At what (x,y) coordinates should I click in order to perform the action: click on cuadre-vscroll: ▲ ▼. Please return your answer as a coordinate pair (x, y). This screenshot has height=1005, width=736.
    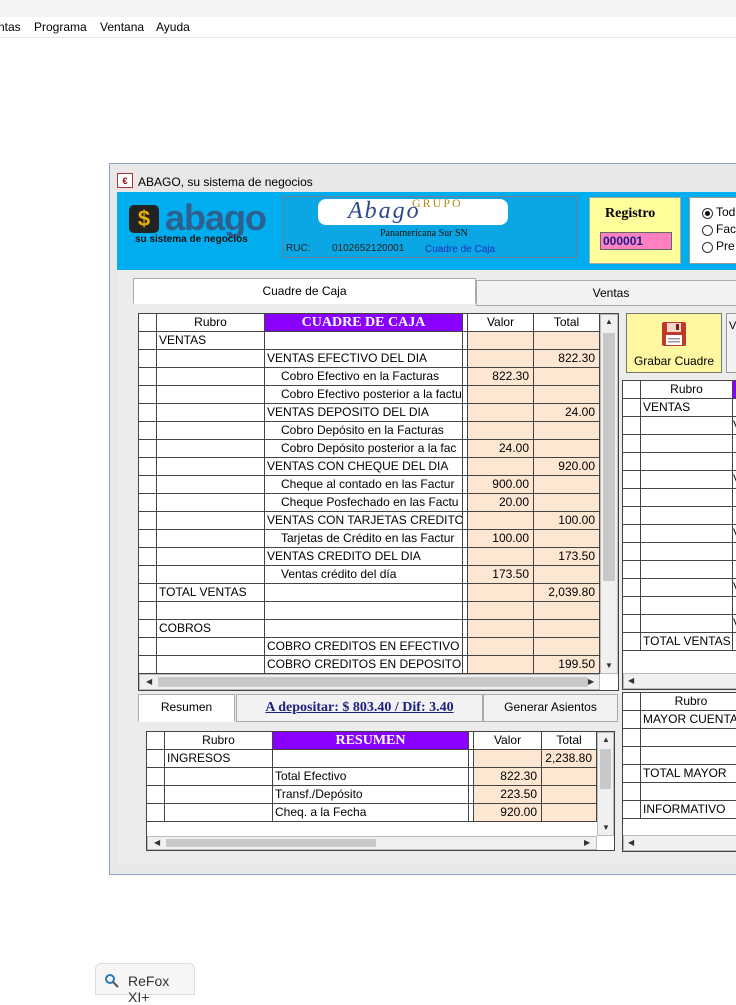
    Looking at the image, I should click on (609, 494).